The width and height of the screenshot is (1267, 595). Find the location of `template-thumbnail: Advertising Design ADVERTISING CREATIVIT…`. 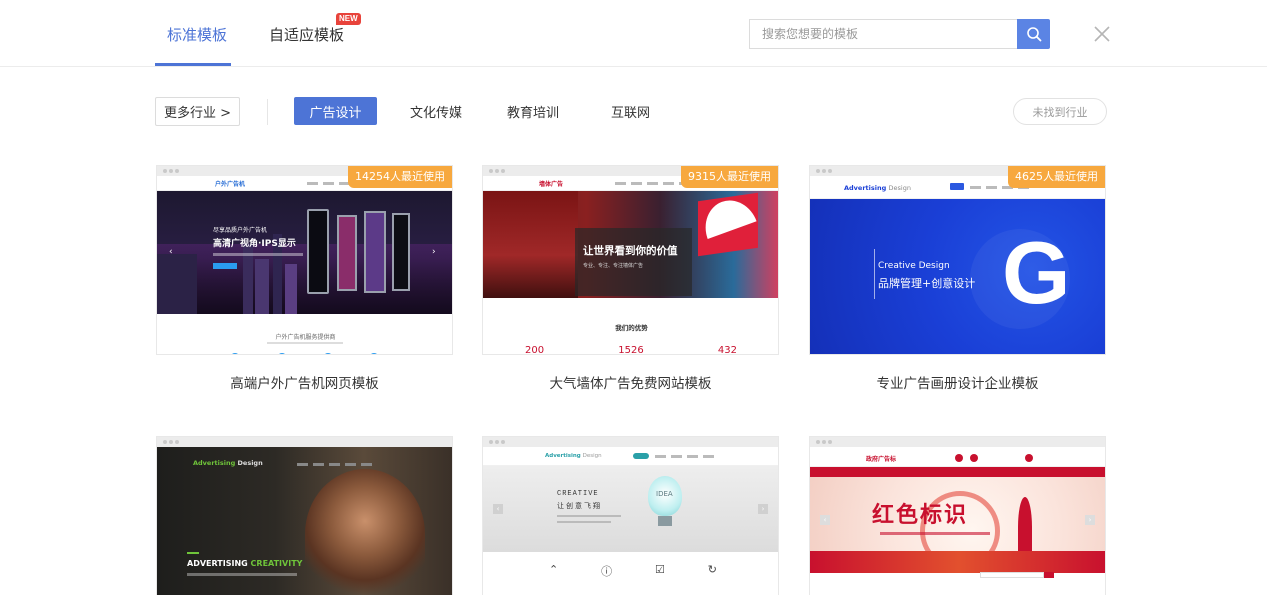

template-thumbnail: Advertising Design ADVERTISING CREATIVIT… is located at coordinates (304, 515).